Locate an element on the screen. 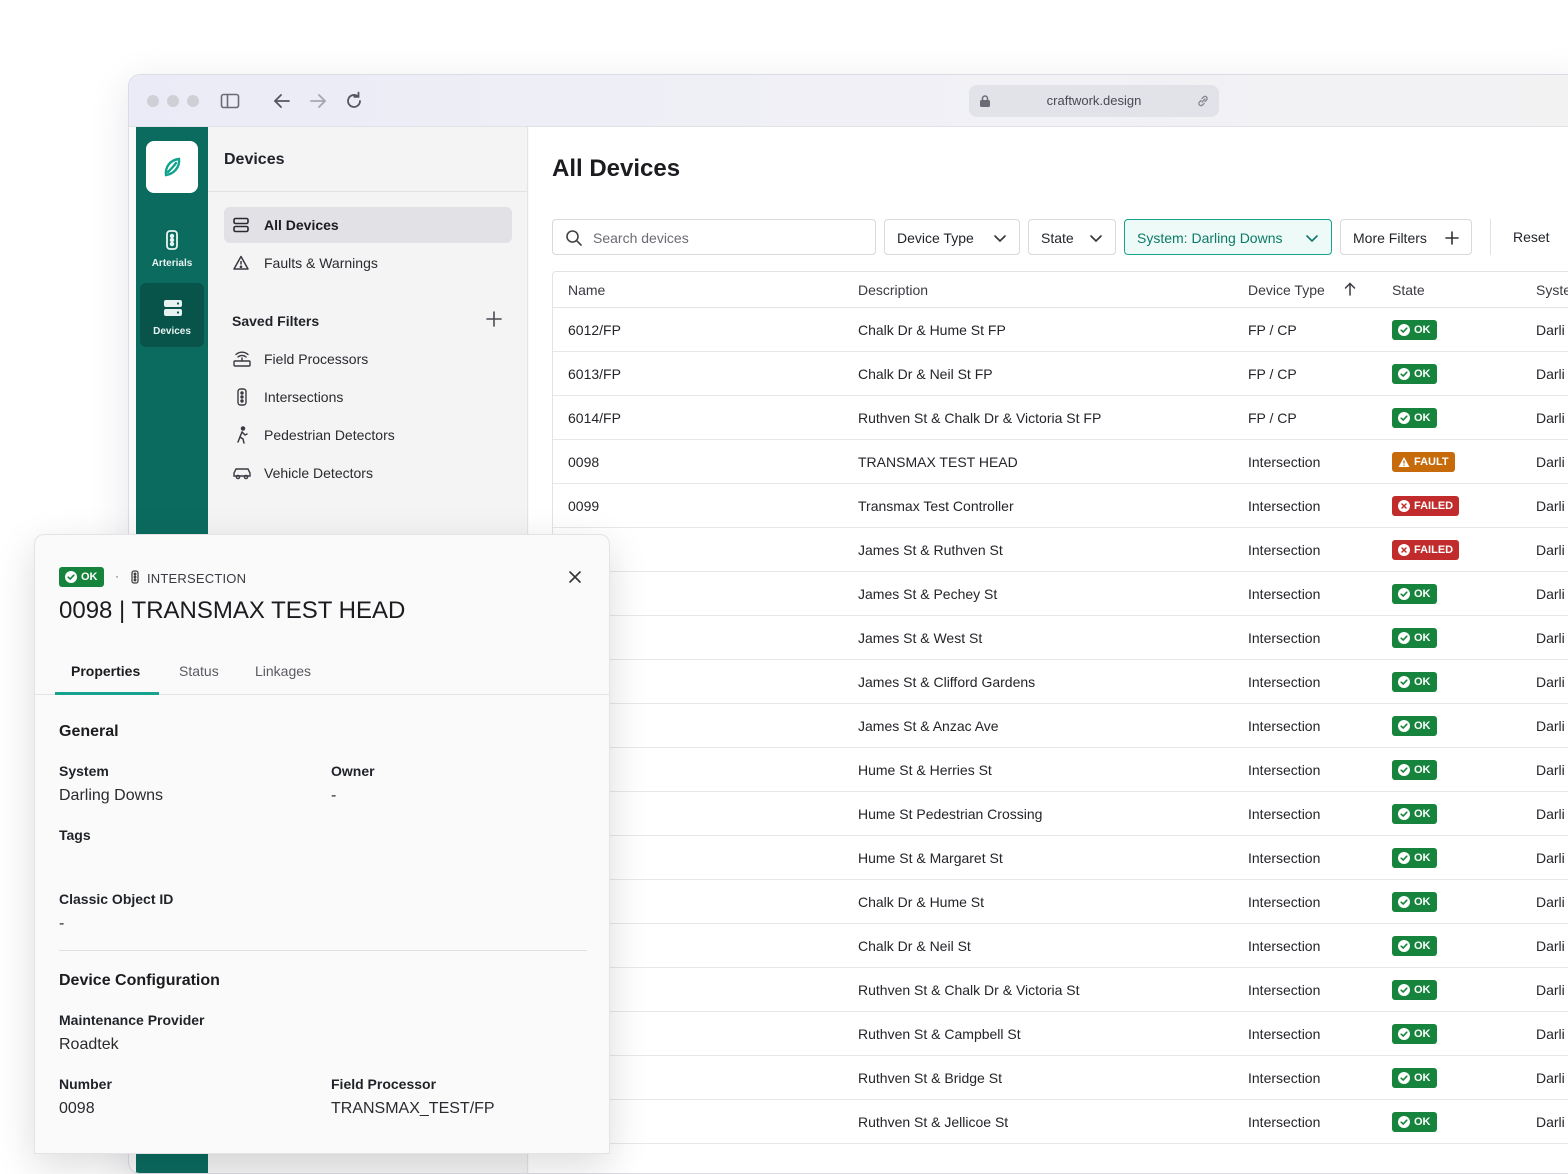 The height and width of the screenshot is (1174, 1568). sidebar-toggle-icon is located at coordinates (230, 101).